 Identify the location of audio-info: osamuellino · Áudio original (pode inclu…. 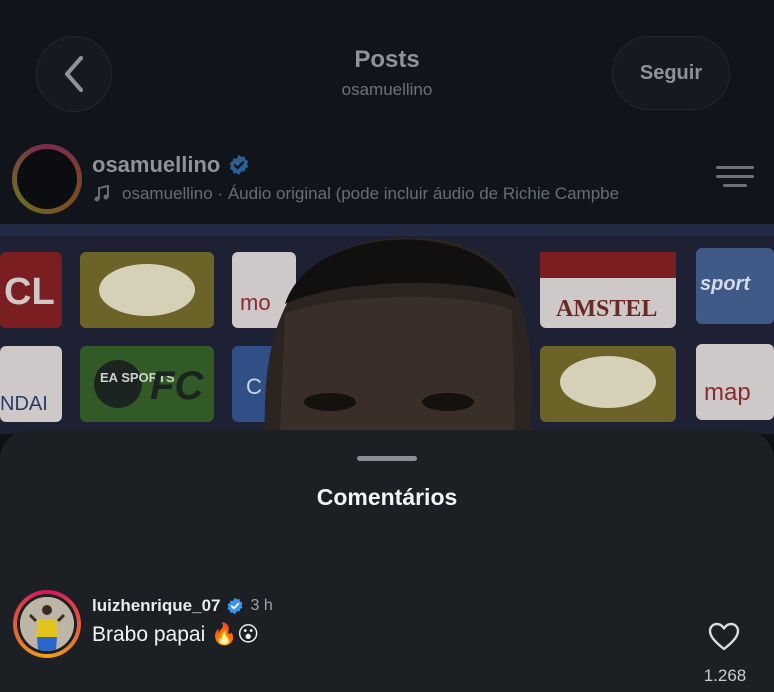
(387, 194).